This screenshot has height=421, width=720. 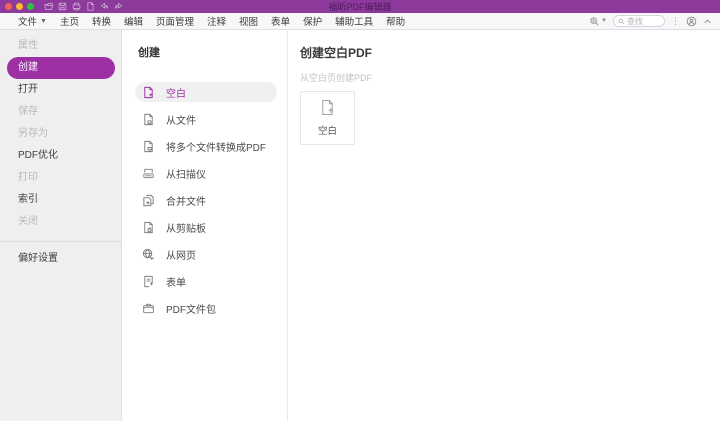 What do you see at coordinates (60, 241) in the screenshot?
I see `sidebar-divider` at bounding box center [60, 241].